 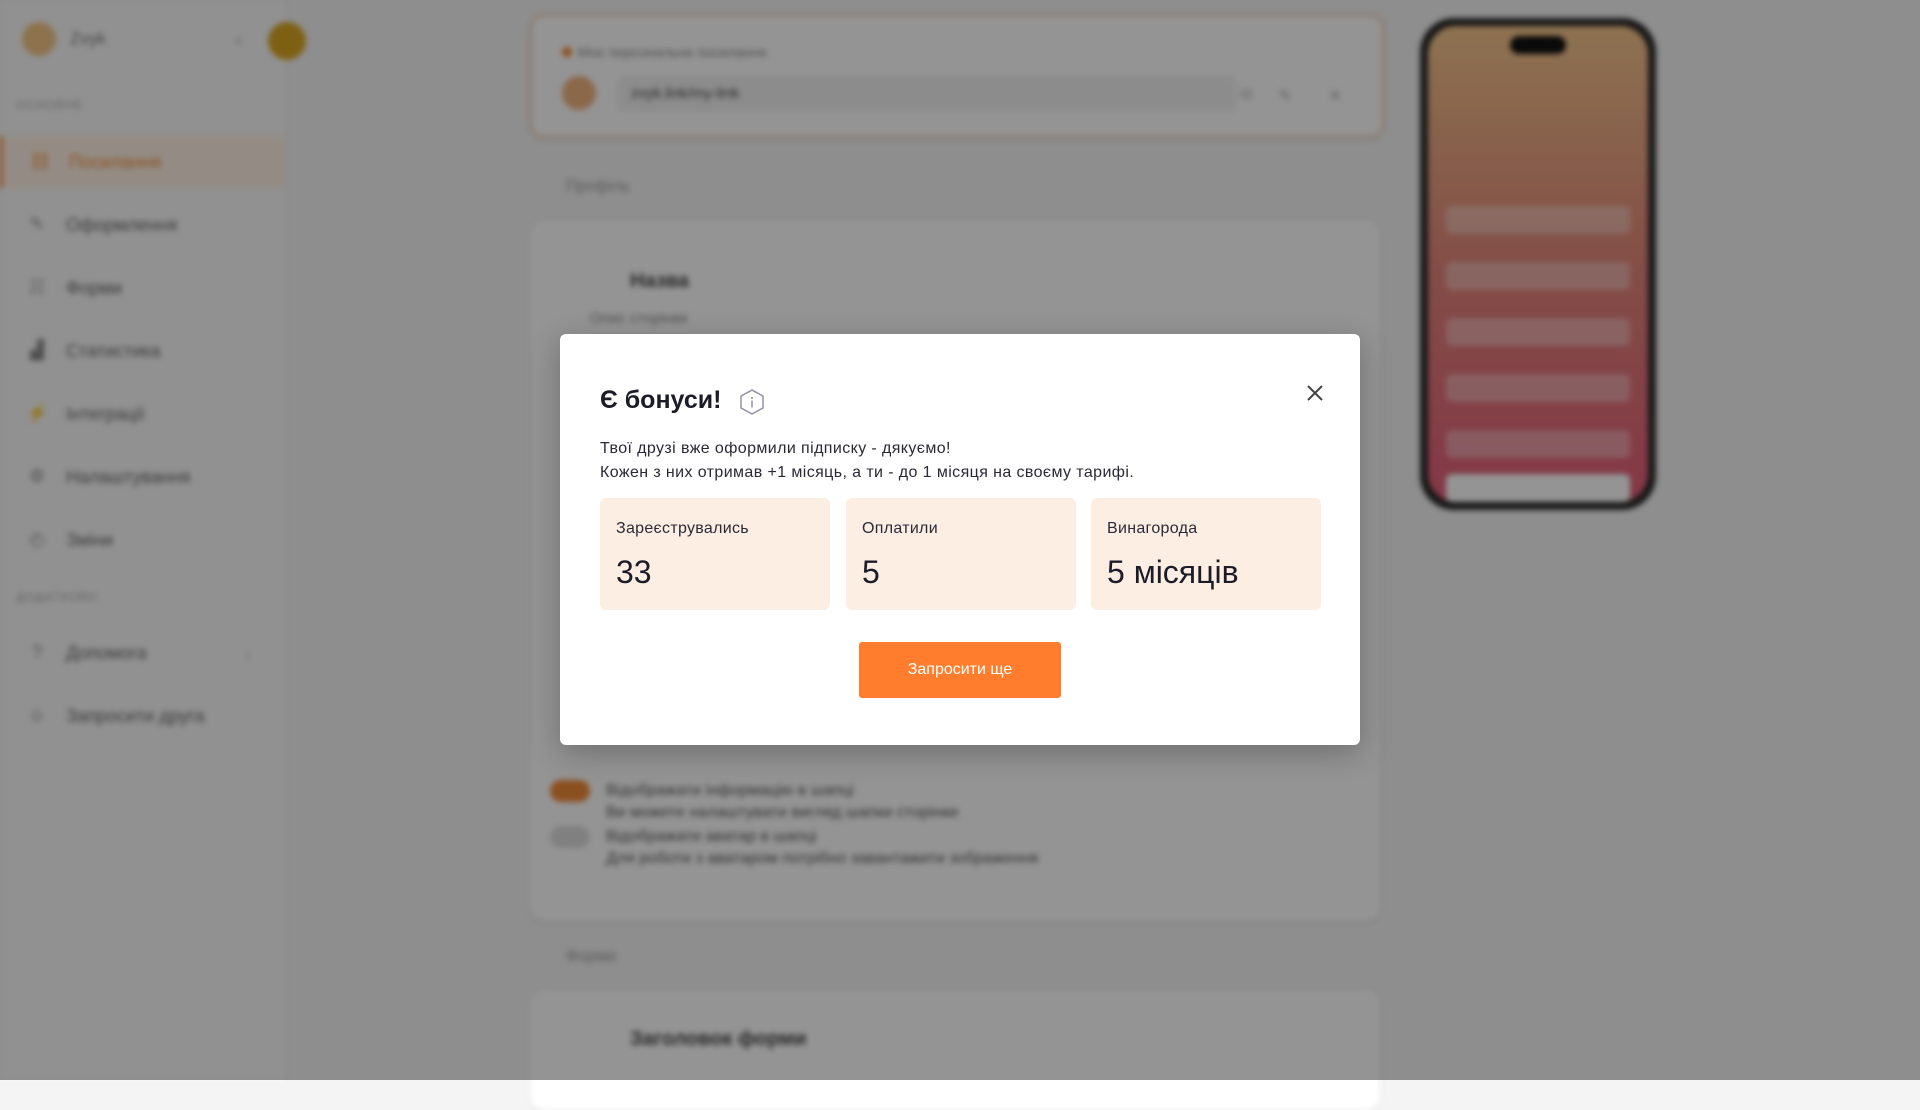 I want to click on stat-paid: Оплатили 5, so click(x=961, y=554).